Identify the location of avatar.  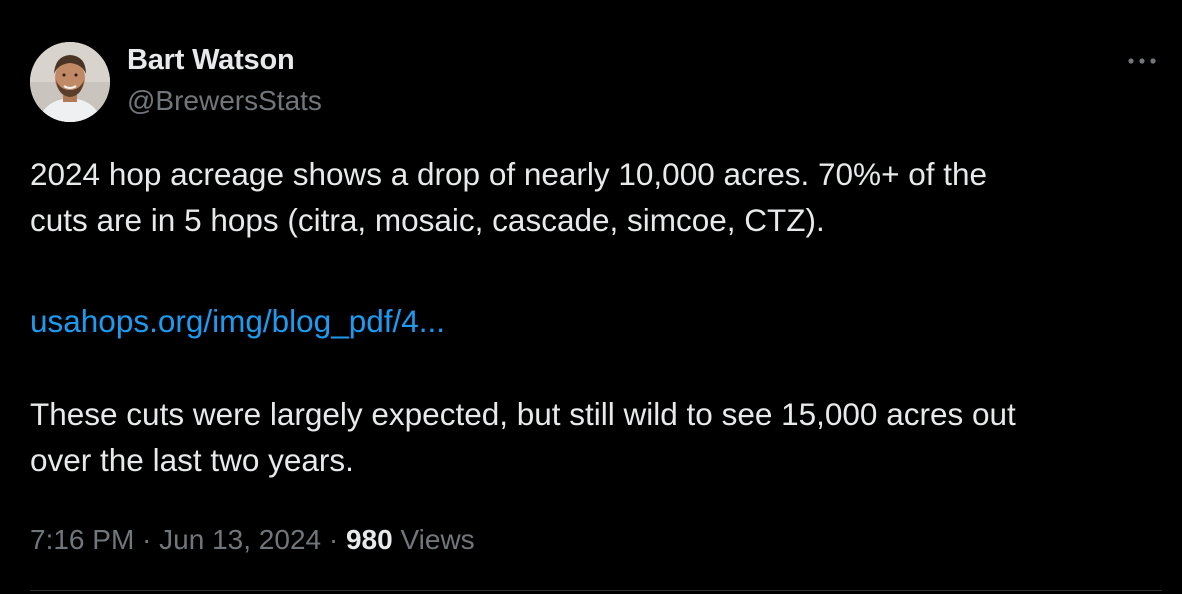
(70, 82).